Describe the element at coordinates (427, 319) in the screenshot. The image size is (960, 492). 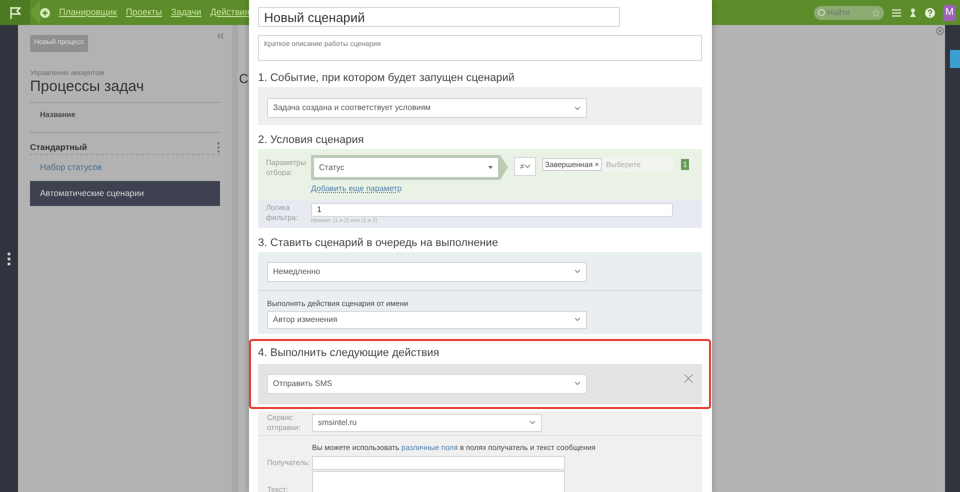
I see `select-field: Автор изменения` at that location.